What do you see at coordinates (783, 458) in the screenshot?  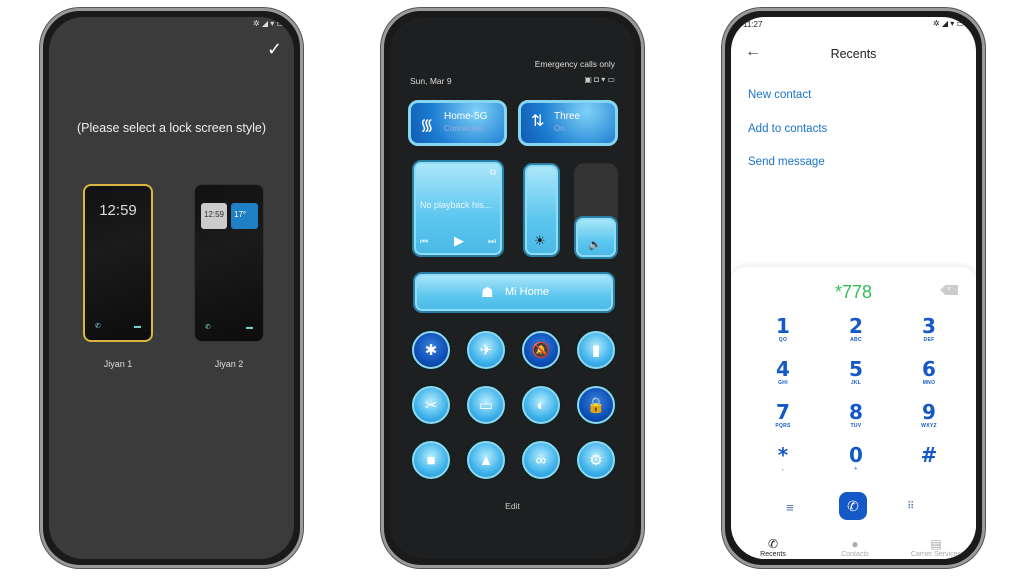 I see `key-*: *,` at bounding box center [783, 458].